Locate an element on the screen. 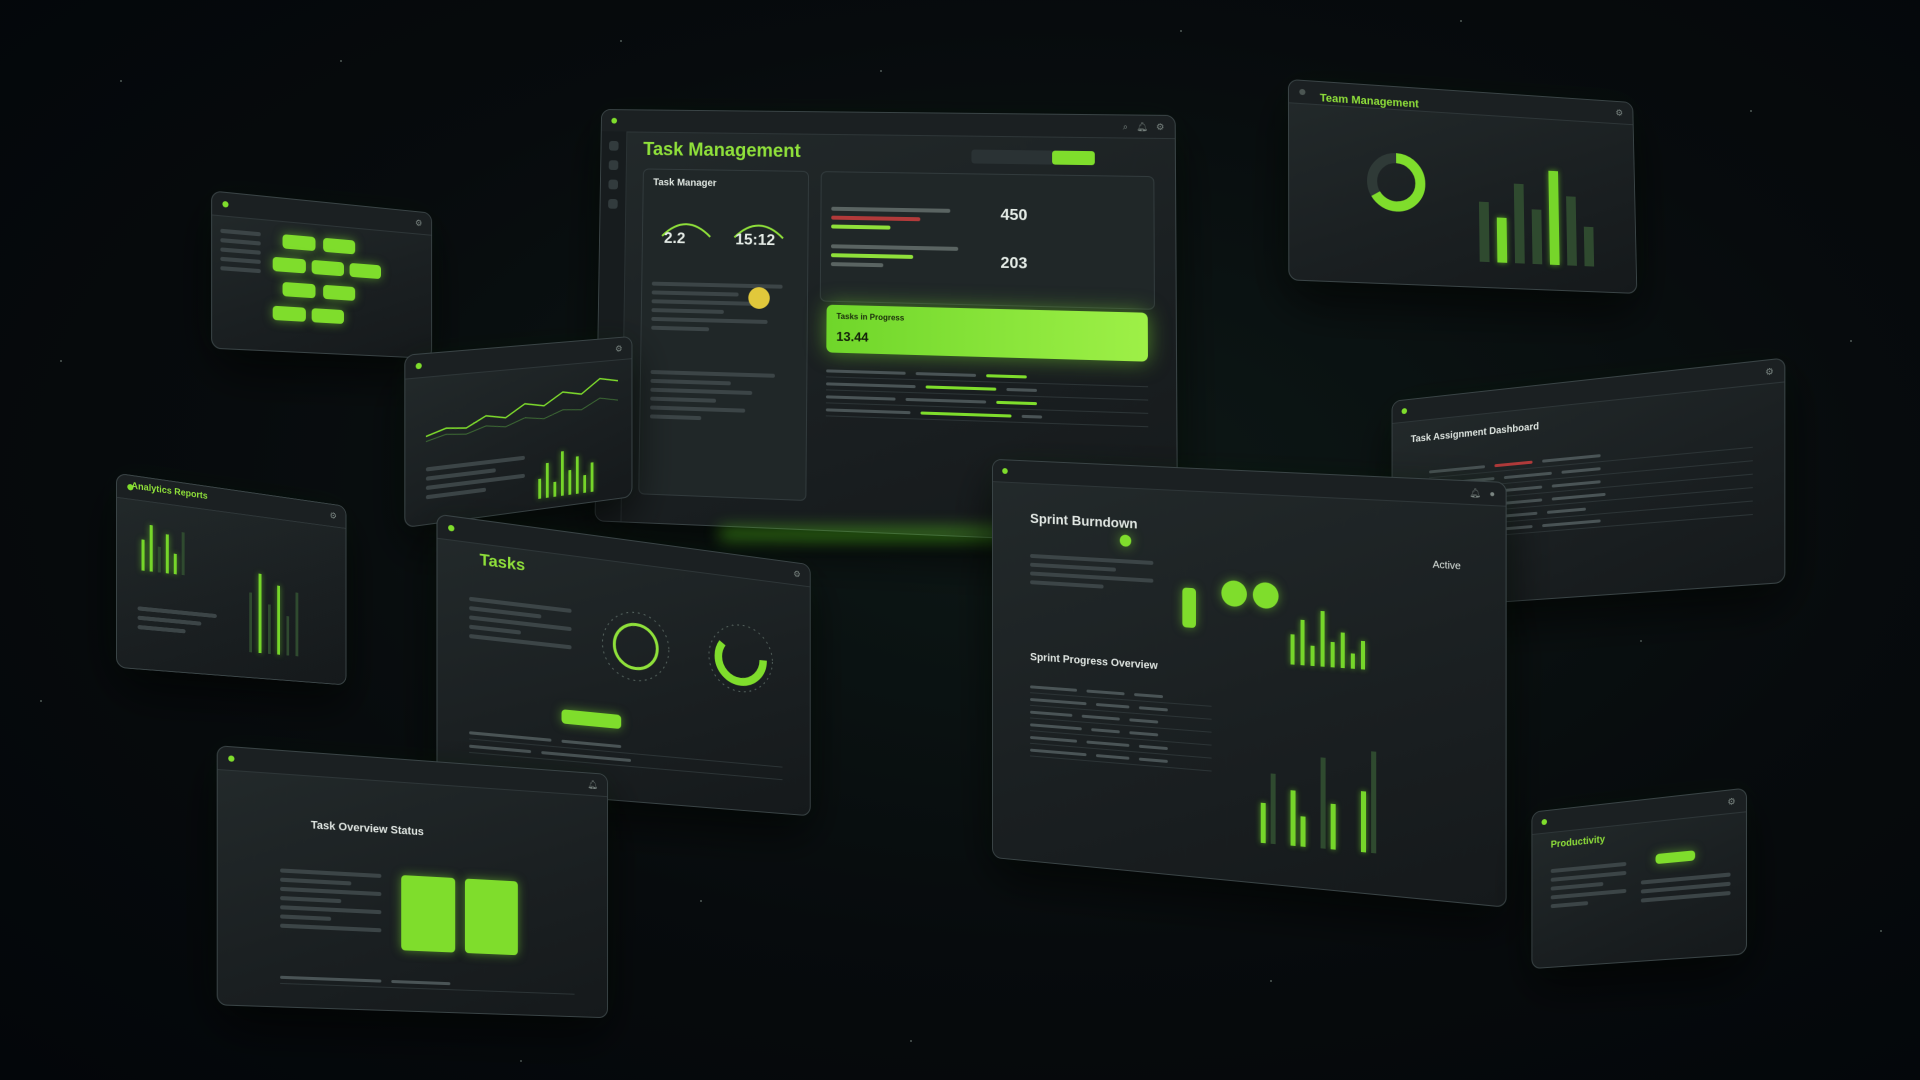 Image resolution: width=1920 pixels, height=1080 pixels. task-manager-card: Task Manager 2.2 15:12 is located at coordinates (724, 335).